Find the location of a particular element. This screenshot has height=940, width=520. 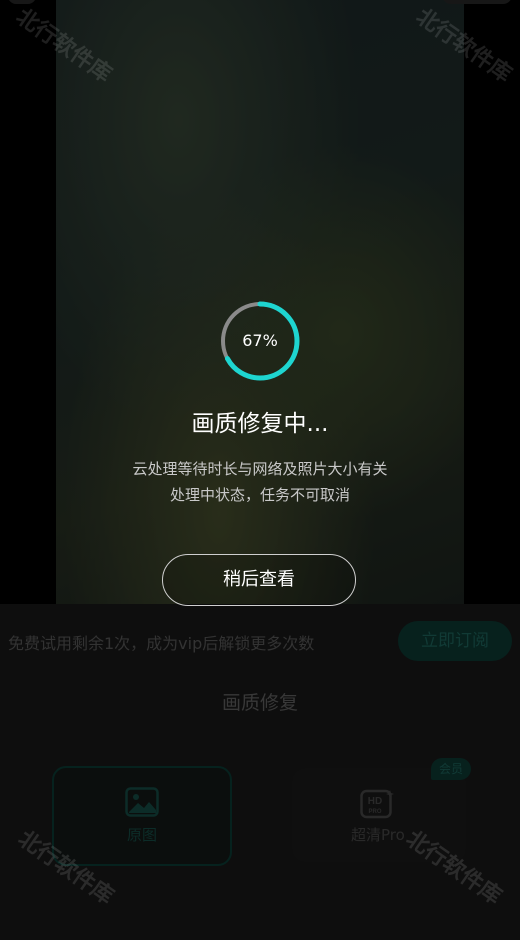

status-note-2: 处理中状态，任务不可取消 is located at coordinates (259, 495).